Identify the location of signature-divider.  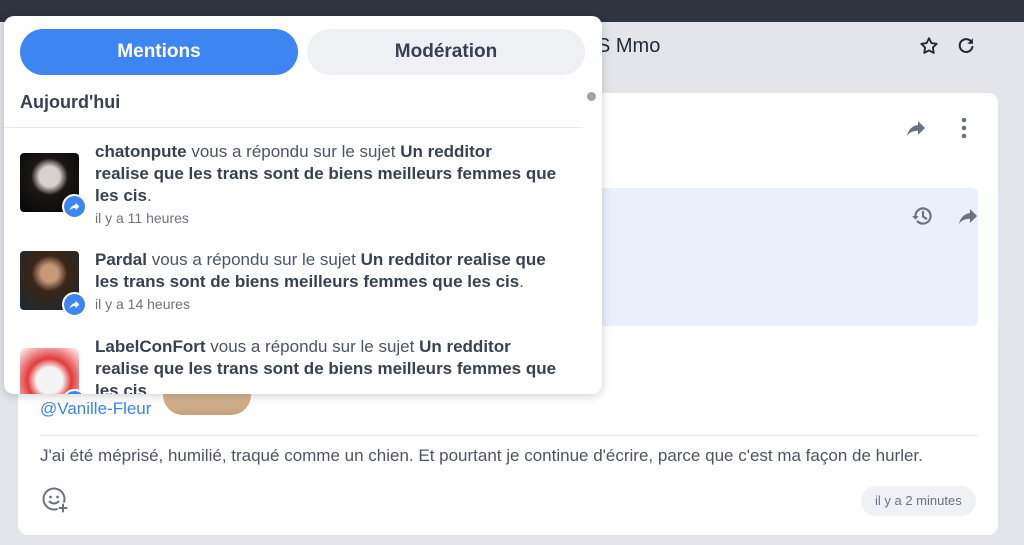
(509, 435).